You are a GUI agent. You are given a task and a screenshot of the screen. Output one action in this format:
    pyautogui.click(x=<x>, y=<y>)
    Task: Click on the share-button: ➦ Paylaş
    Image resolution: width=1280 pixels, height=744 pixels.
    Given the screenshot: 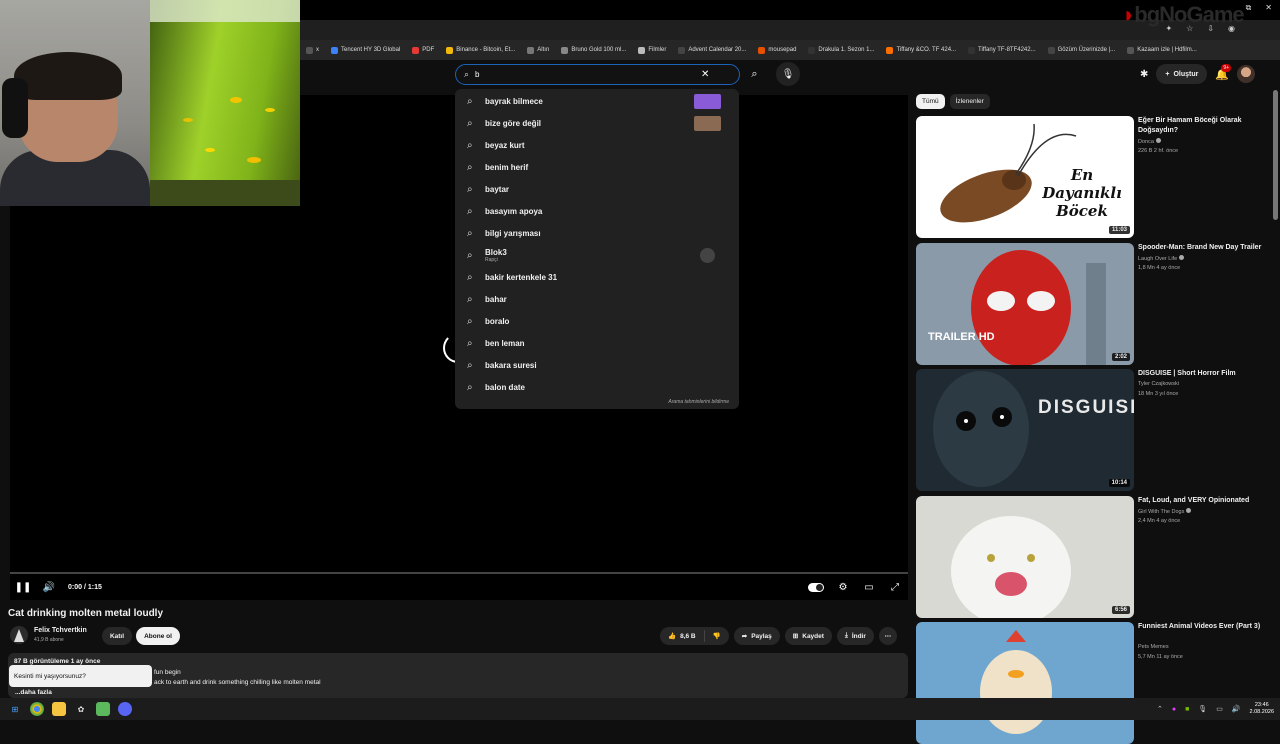 What is the action you would take?
    pyautogui.click(x=756, y=636)
    